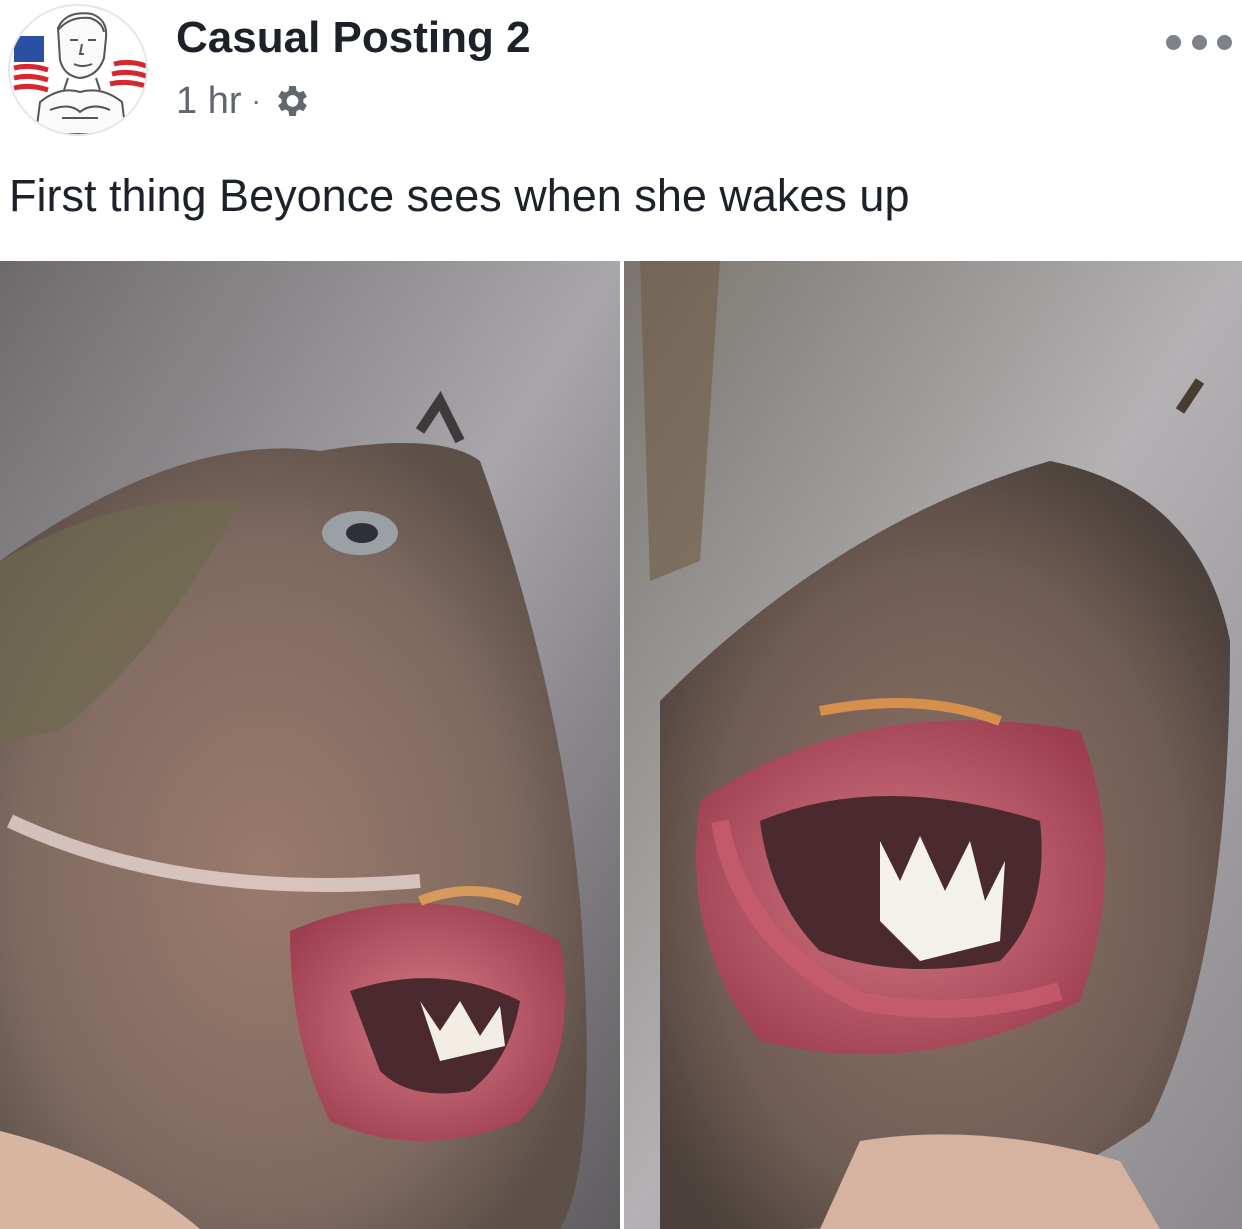 Image resolution: width=1242 pixels, height=1229 pixels. I want to click on american-flag-left-icon, so click(31, 66).